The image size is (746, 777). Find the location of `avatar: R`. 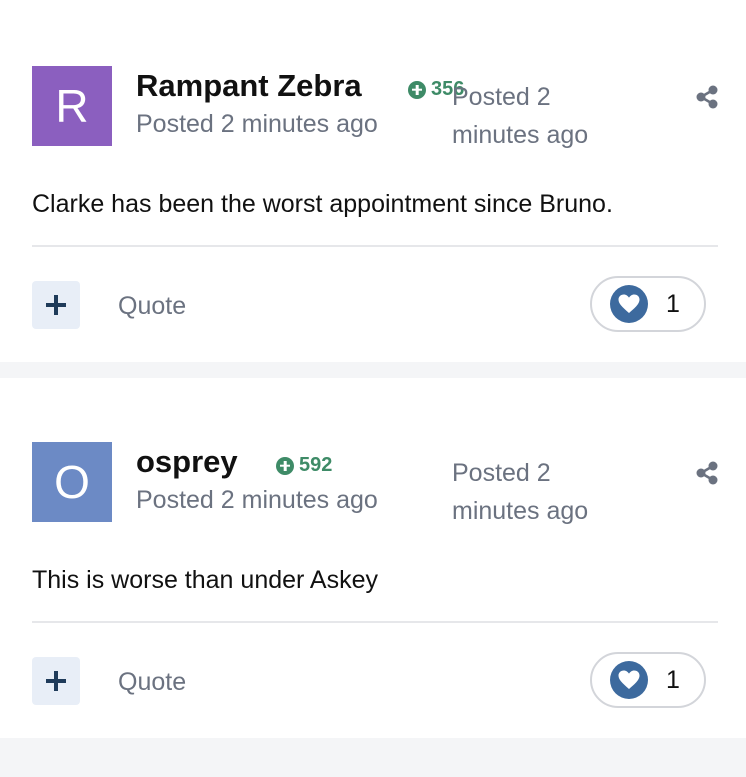

avatar: R is located at coordinates (72, 106).